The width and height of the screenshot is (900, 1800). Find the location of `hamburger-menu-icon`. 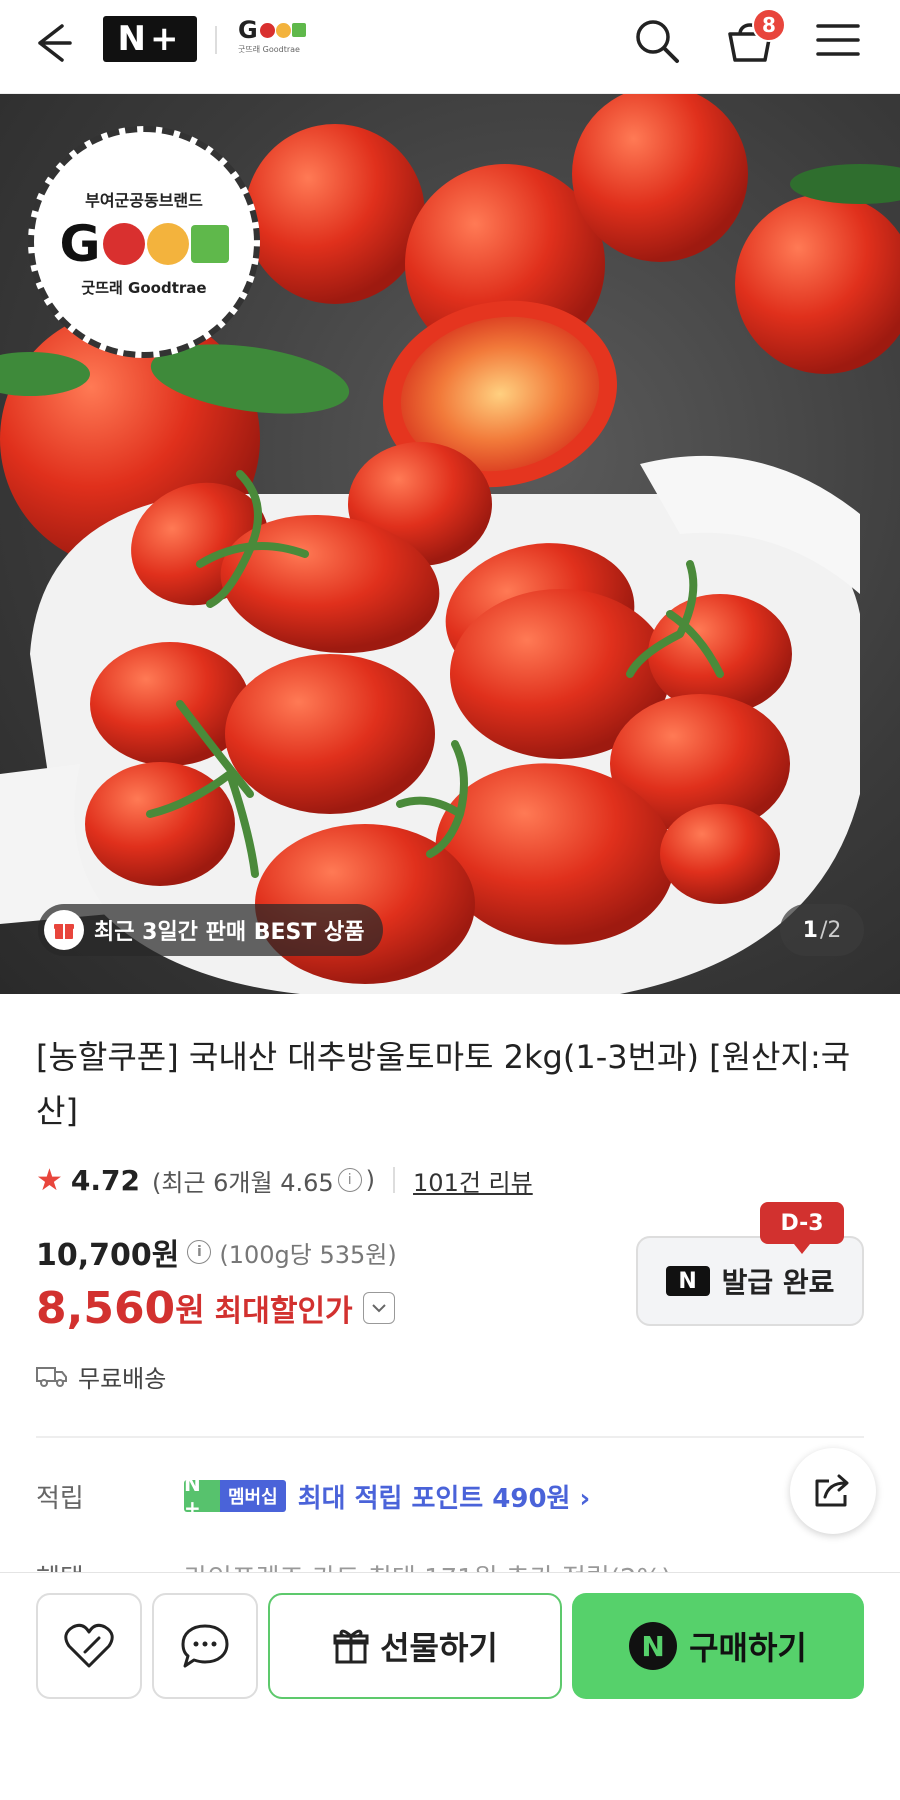

hamburger-menu-icon is located at coordinates (838, 40).